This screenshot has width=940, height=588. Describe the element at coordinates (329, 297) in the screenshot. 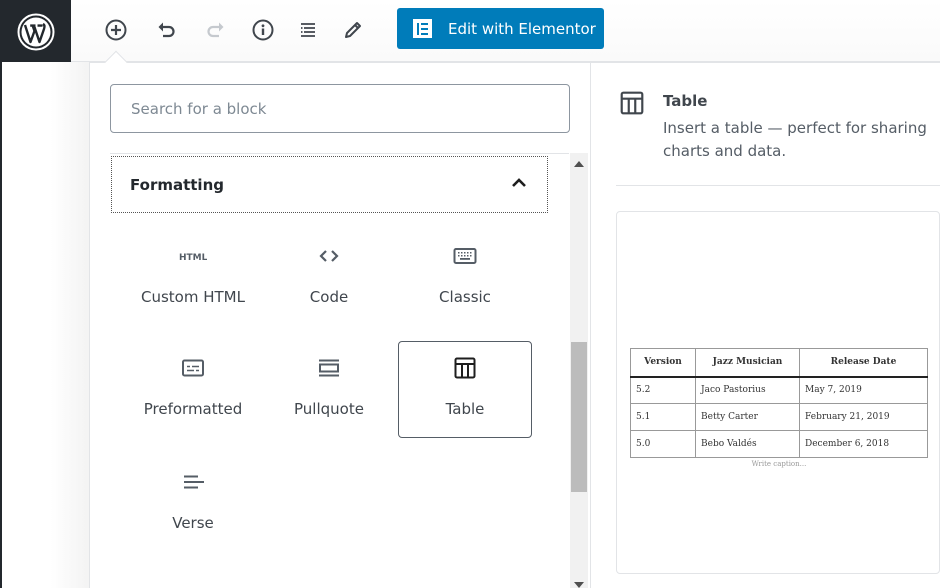

I see `block-label: Code` at that location.